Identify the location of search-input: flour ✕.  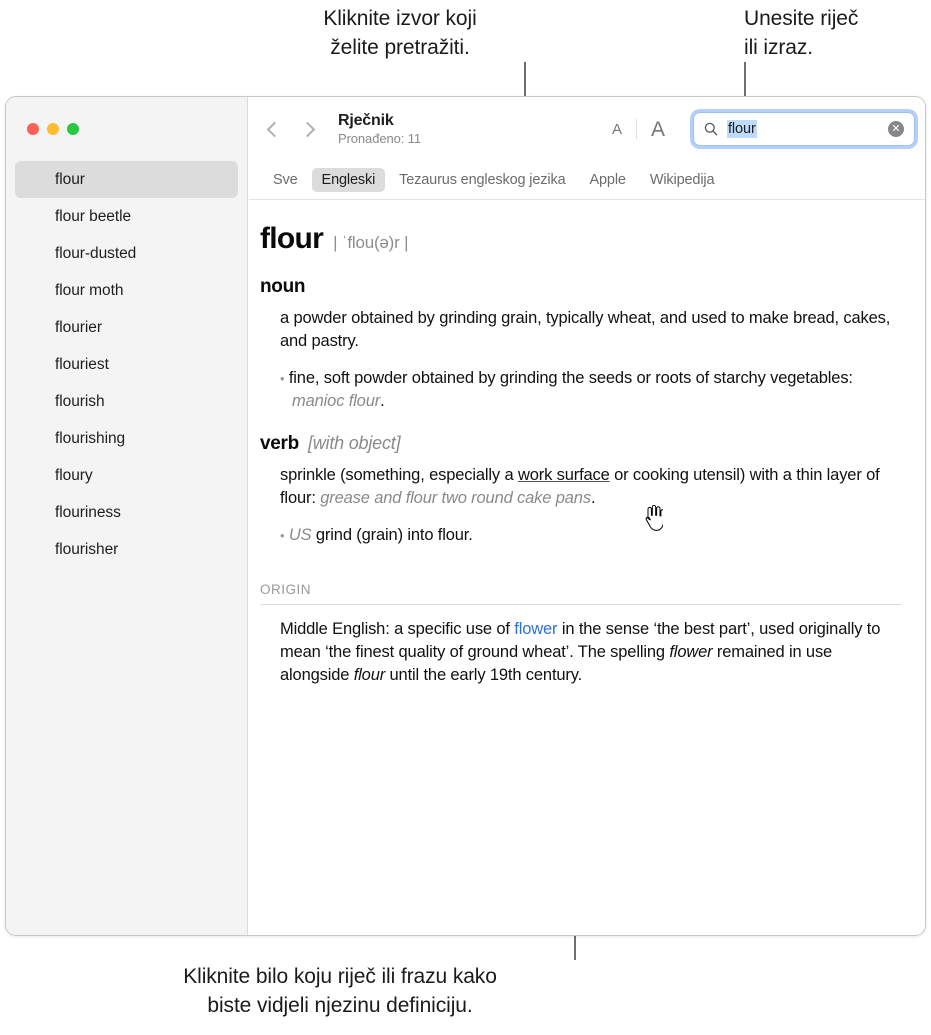
(804, 129).